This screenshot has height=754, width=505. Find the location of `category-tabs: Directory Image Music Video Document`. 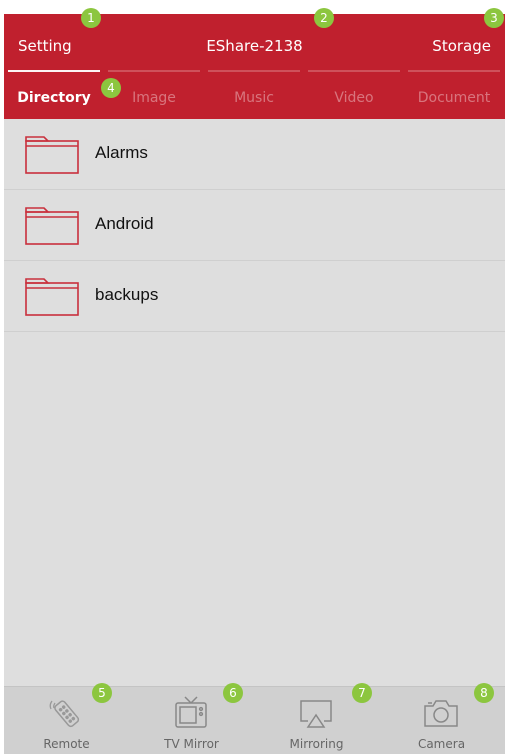

category-tabs: Directory Image Music Video Document is located at coordinates (254, 94).